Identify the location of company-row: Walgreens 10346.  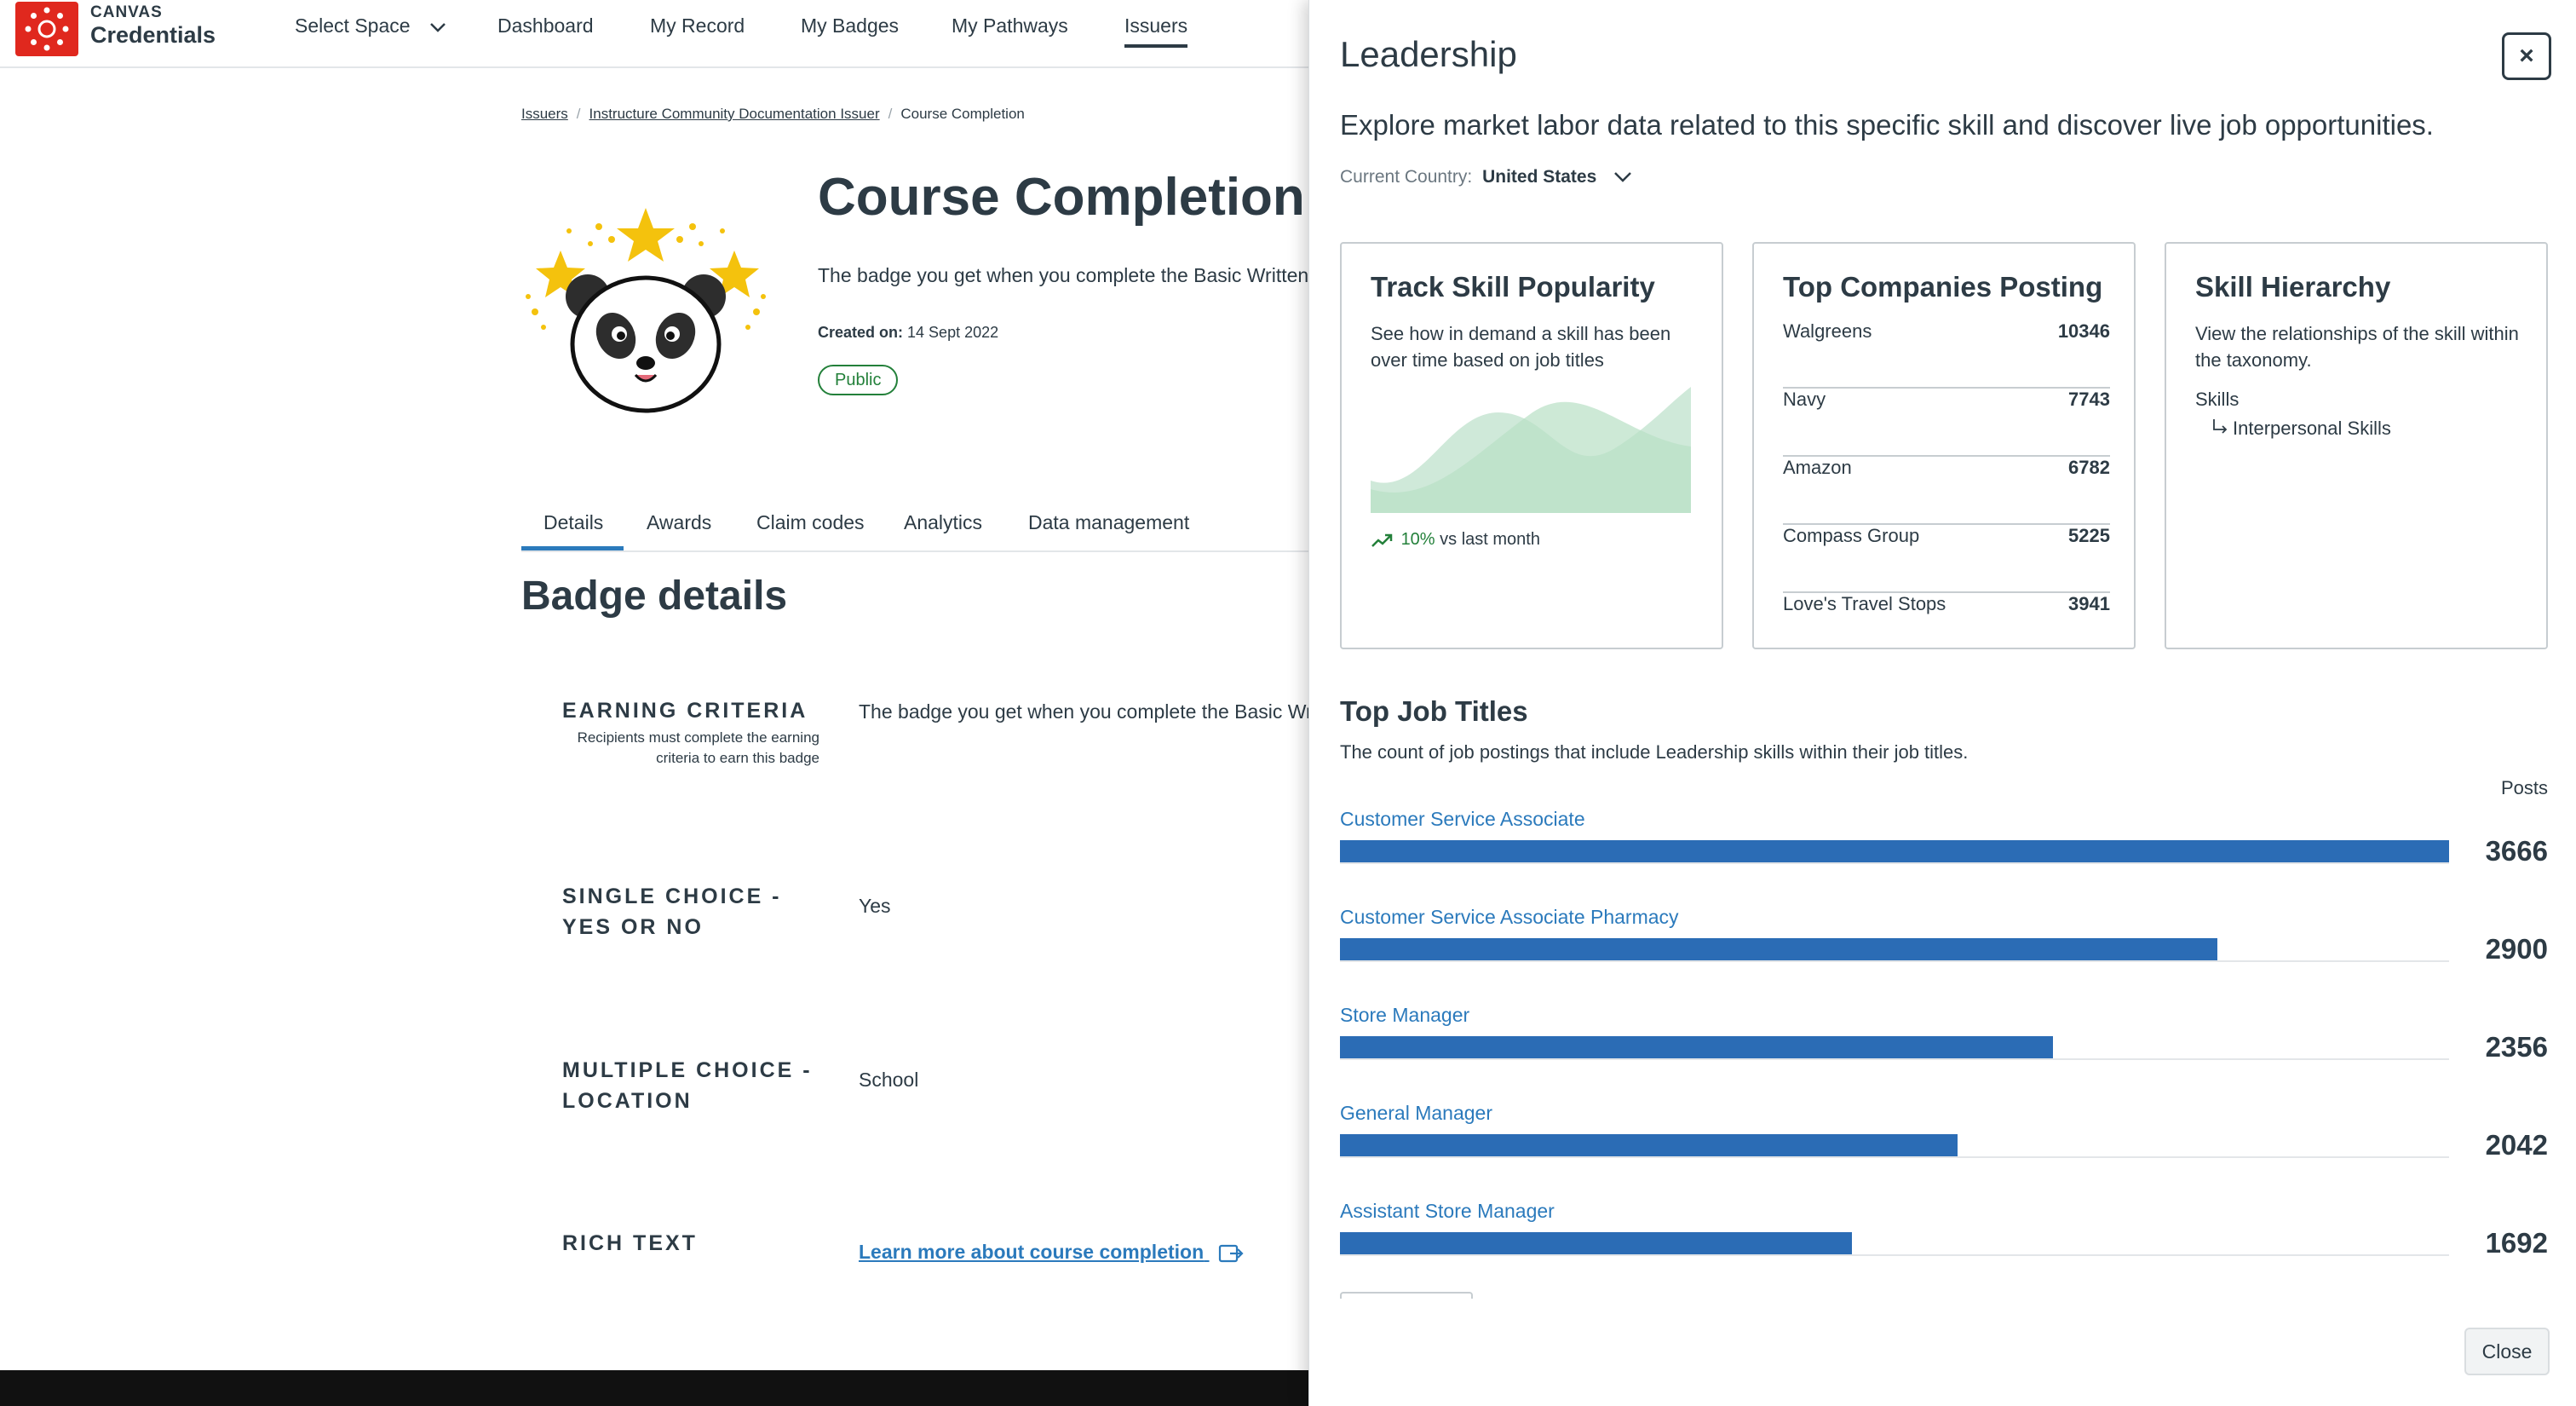
(1947, 354).